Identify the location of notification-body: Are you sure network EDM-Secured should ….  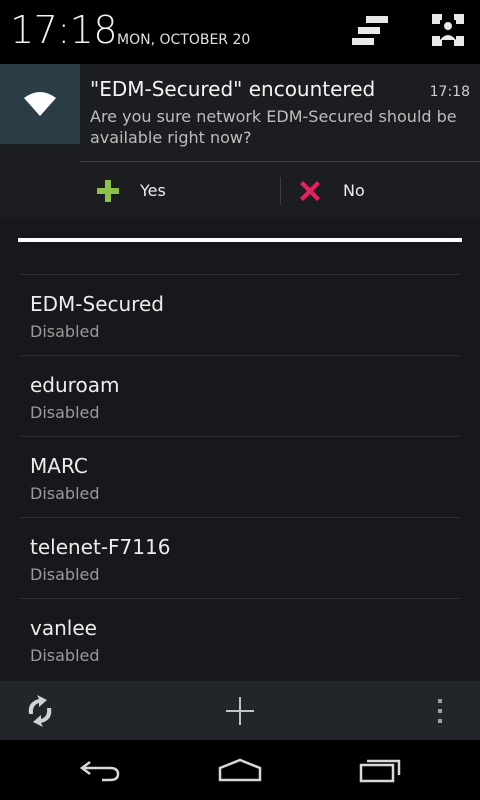
(273, 127).